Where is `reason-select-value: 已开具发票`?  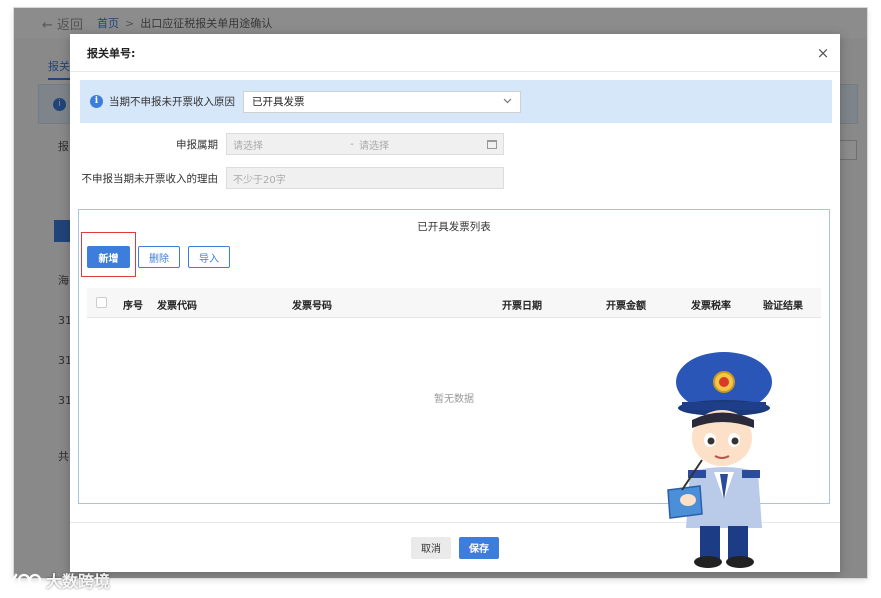
reason-select-value: 已开具发票 is located at coordinates (278, 102).